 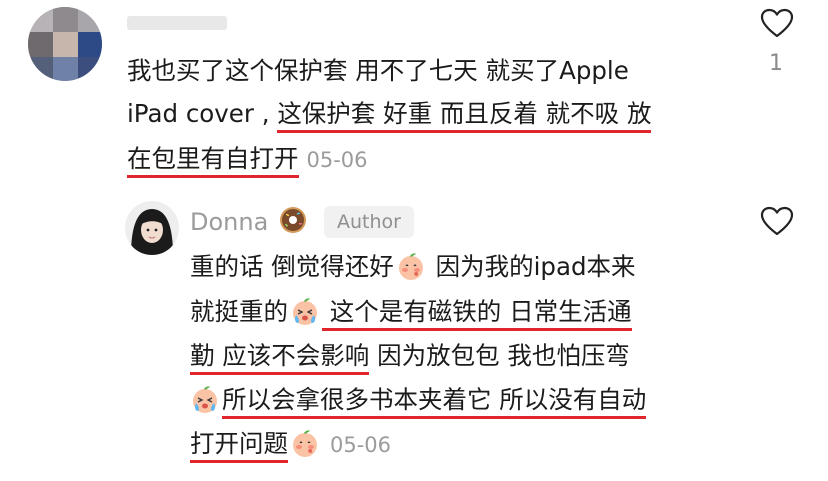 I want to click on reply-username: Donna, so click(x=250, y=220).